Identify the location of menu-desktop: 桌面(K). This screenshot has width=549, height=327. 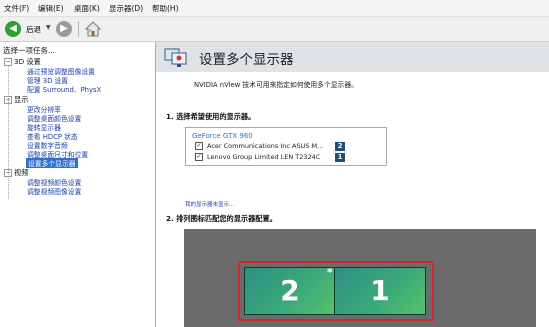
(87, 8).